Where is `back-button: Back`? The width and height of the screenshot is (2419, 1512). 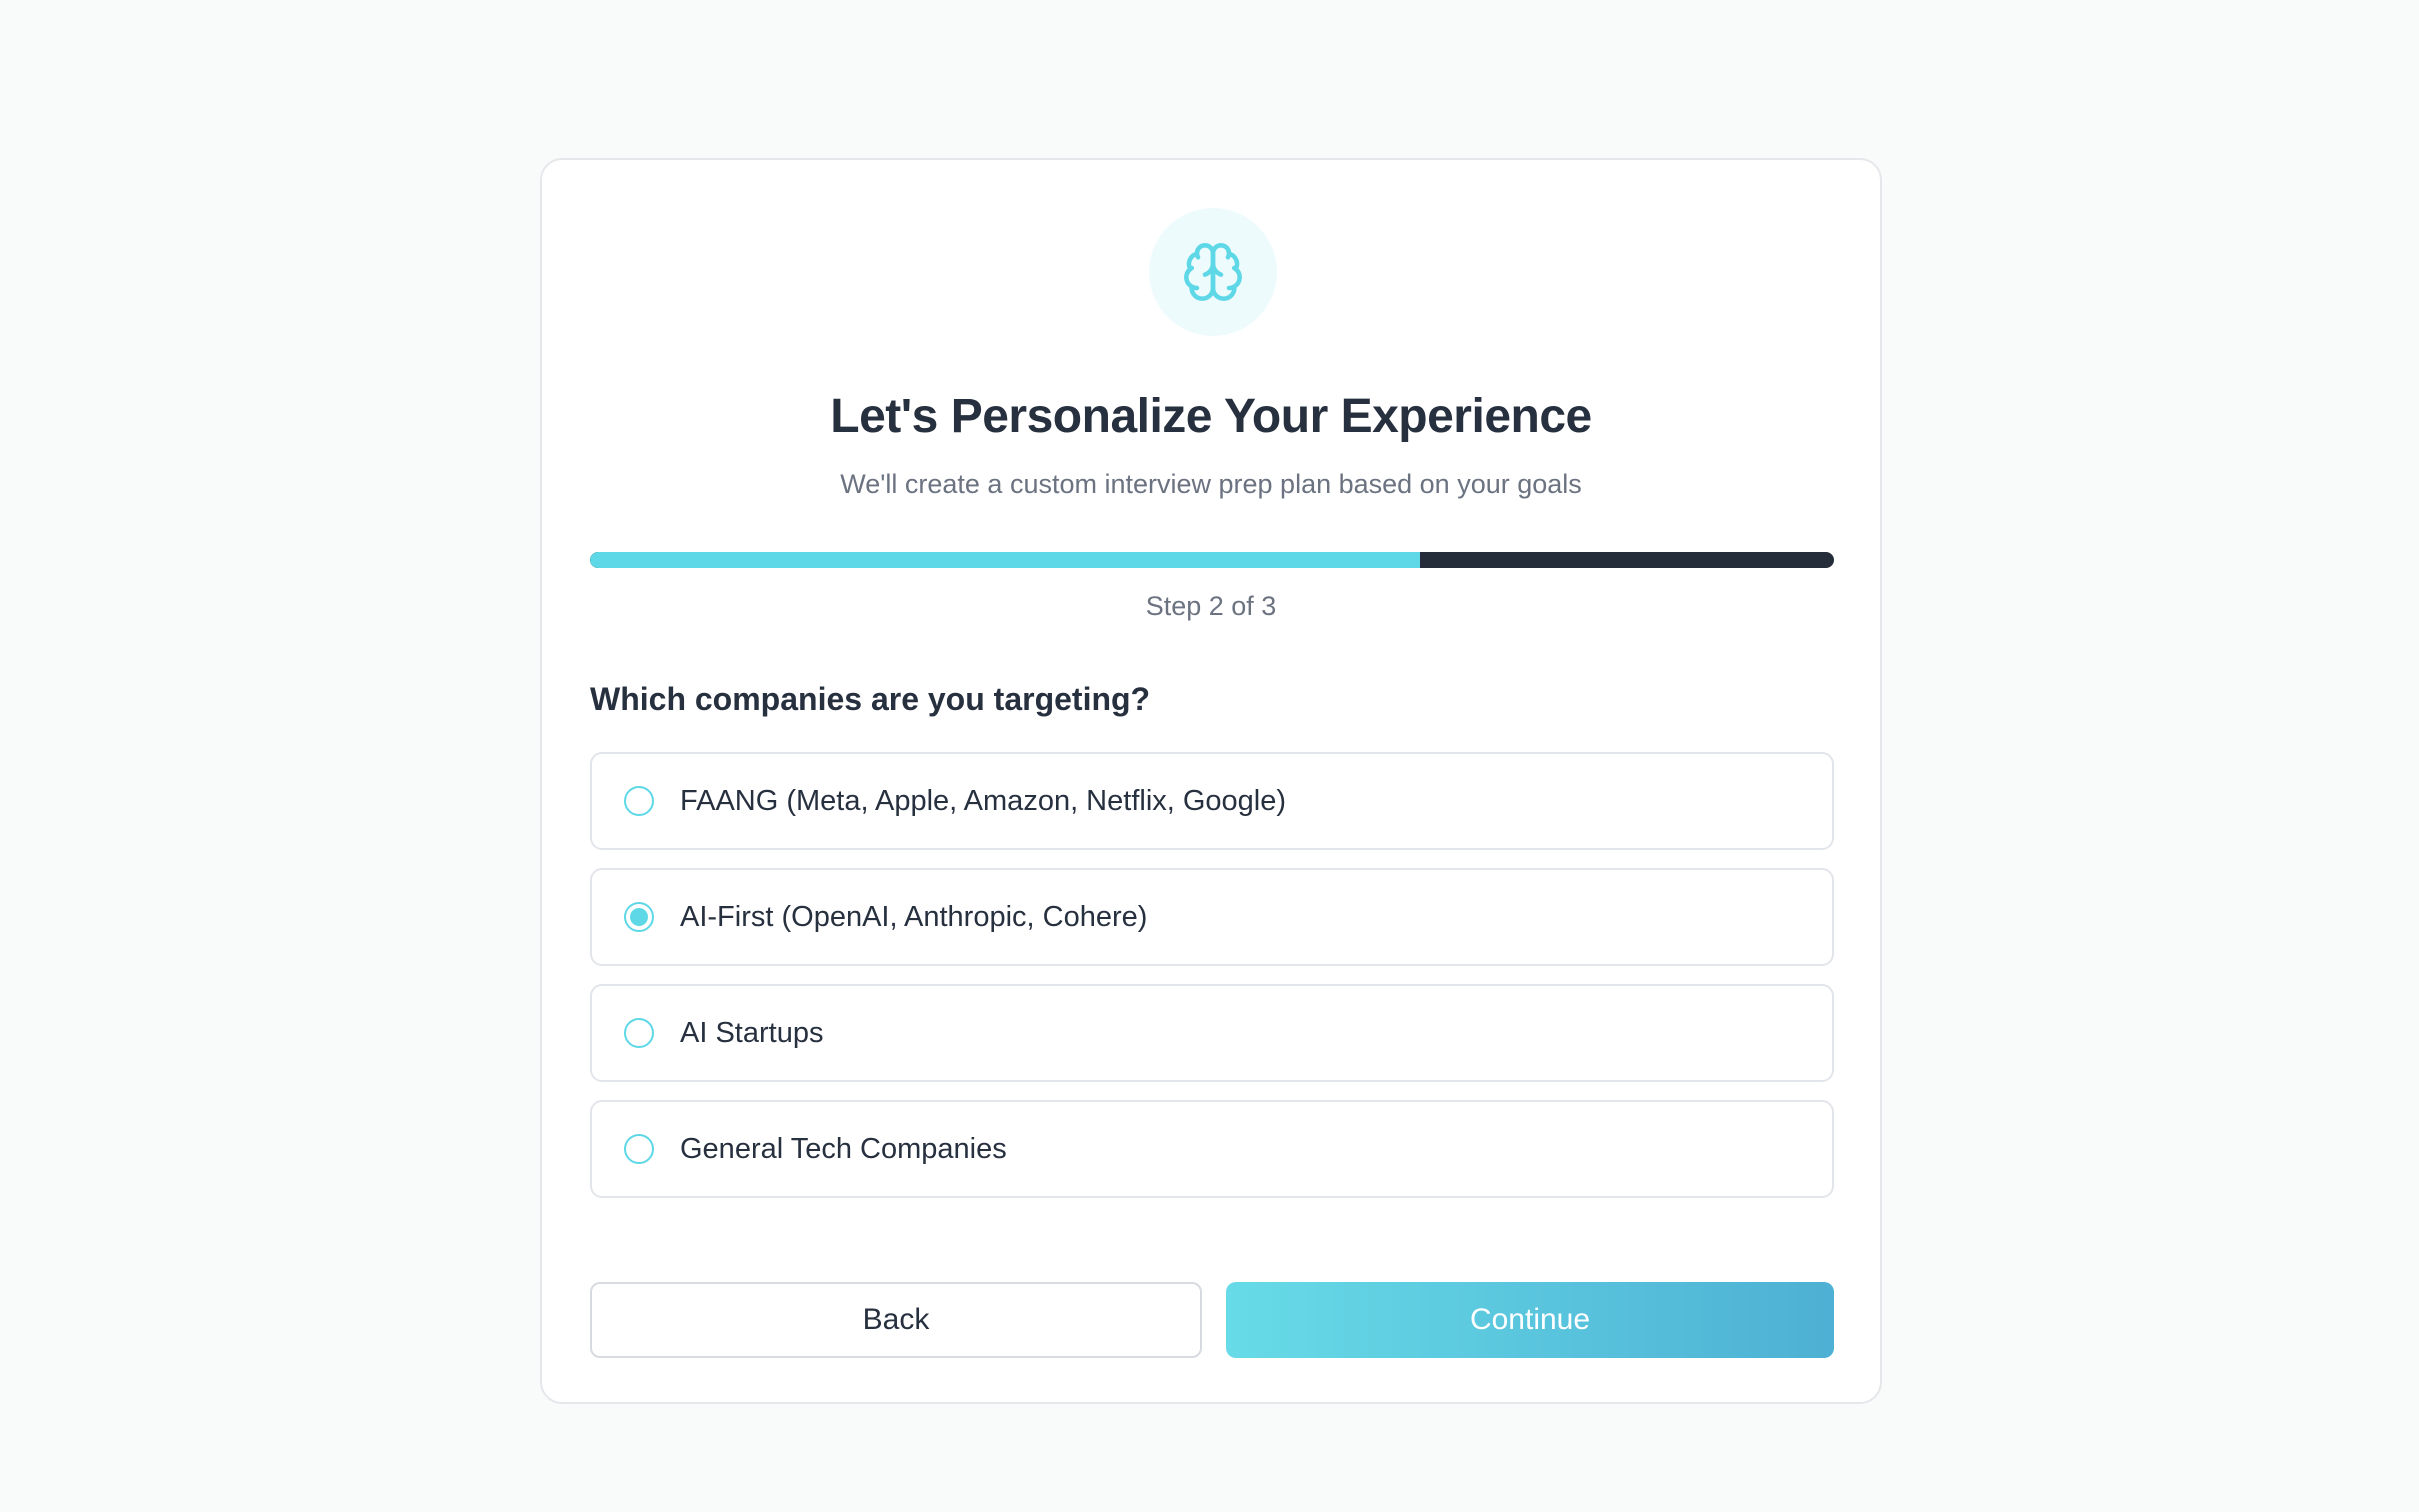 back-button: Back is located at coordinates (896, 1320).